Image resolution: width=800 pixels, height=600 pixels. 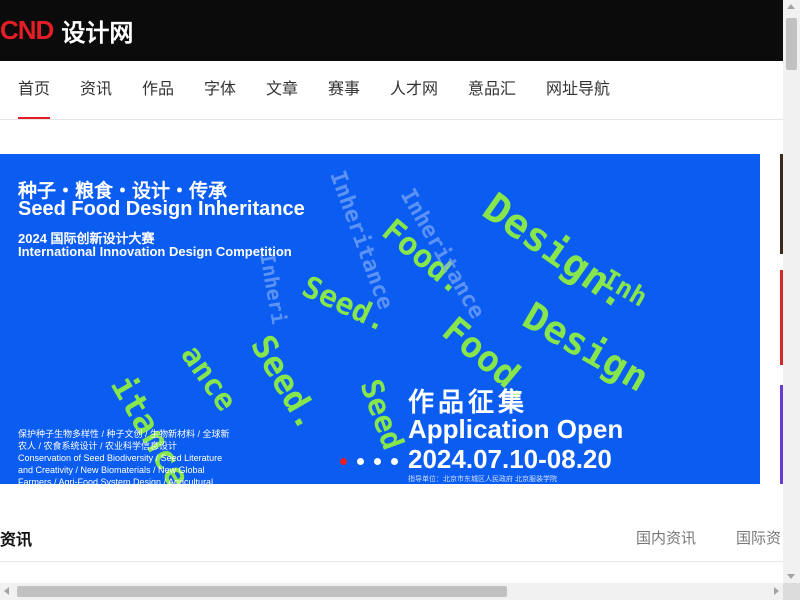 What do you see at coordinates (96, 90) in the screenshot?
I see `nav-item-news: 资讯` at bounding box center [96, 90].